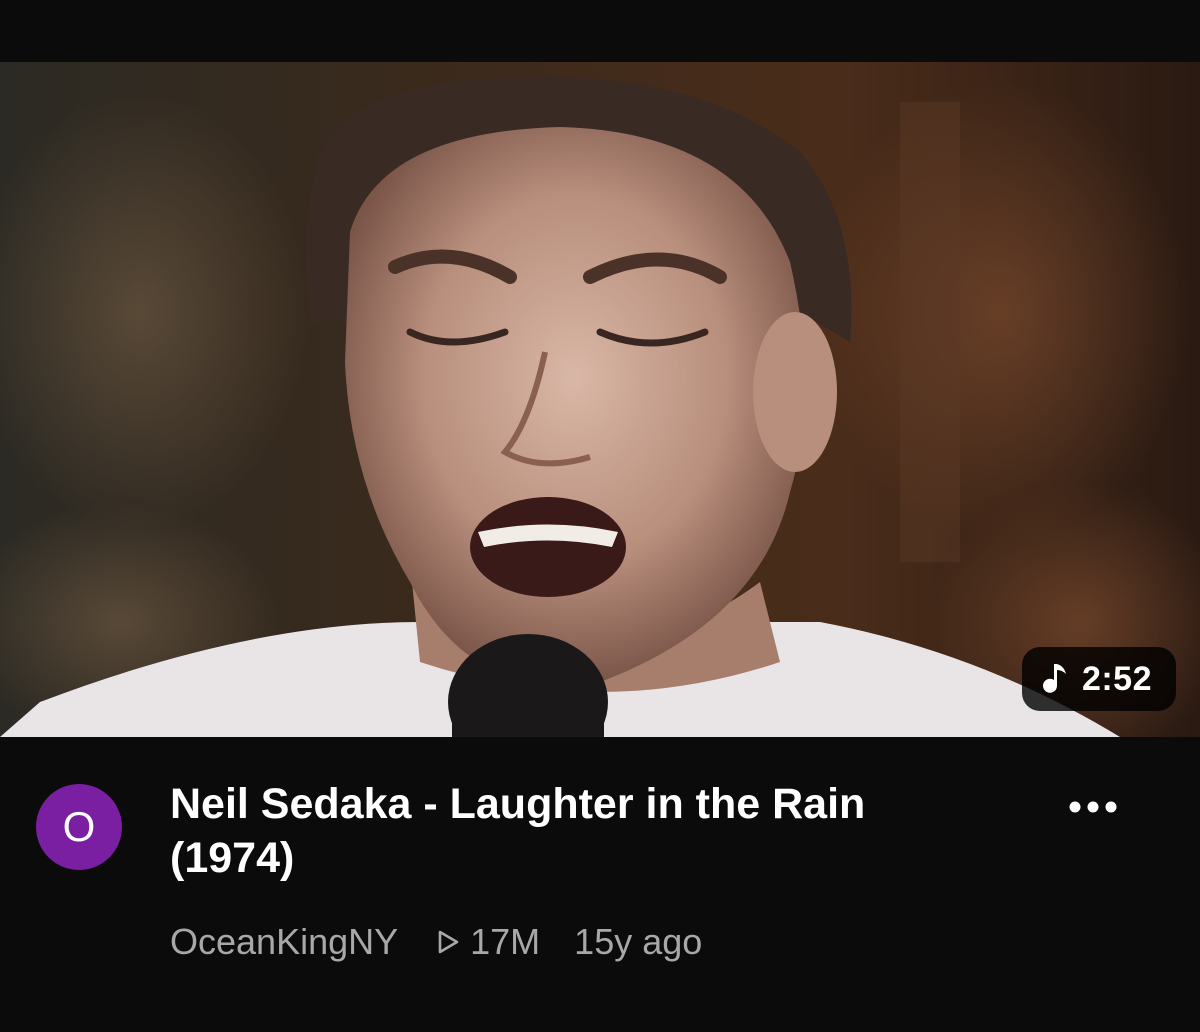  What do you see at coordinates (600, 31) in the screenshot?
I see `top-bar` at bounding box center [600, 31].